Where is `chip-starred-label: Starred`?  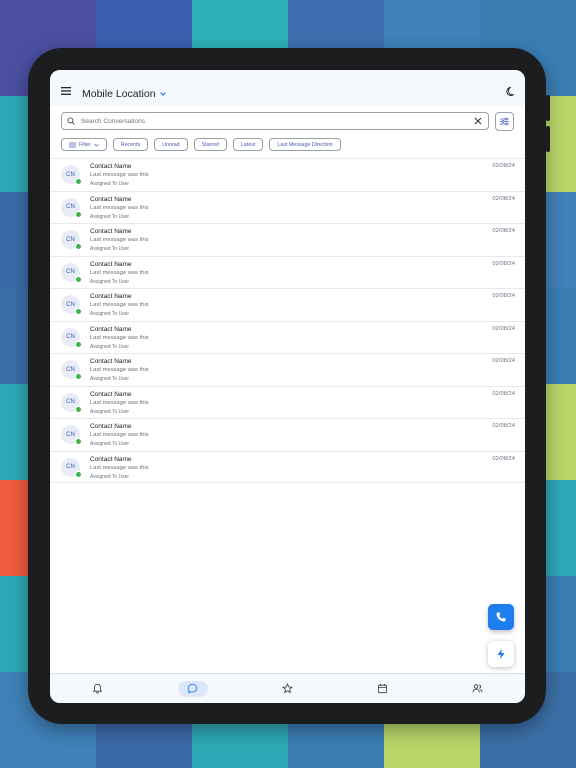 chip-starred-label: Starred is located at coordinates (210, 144).